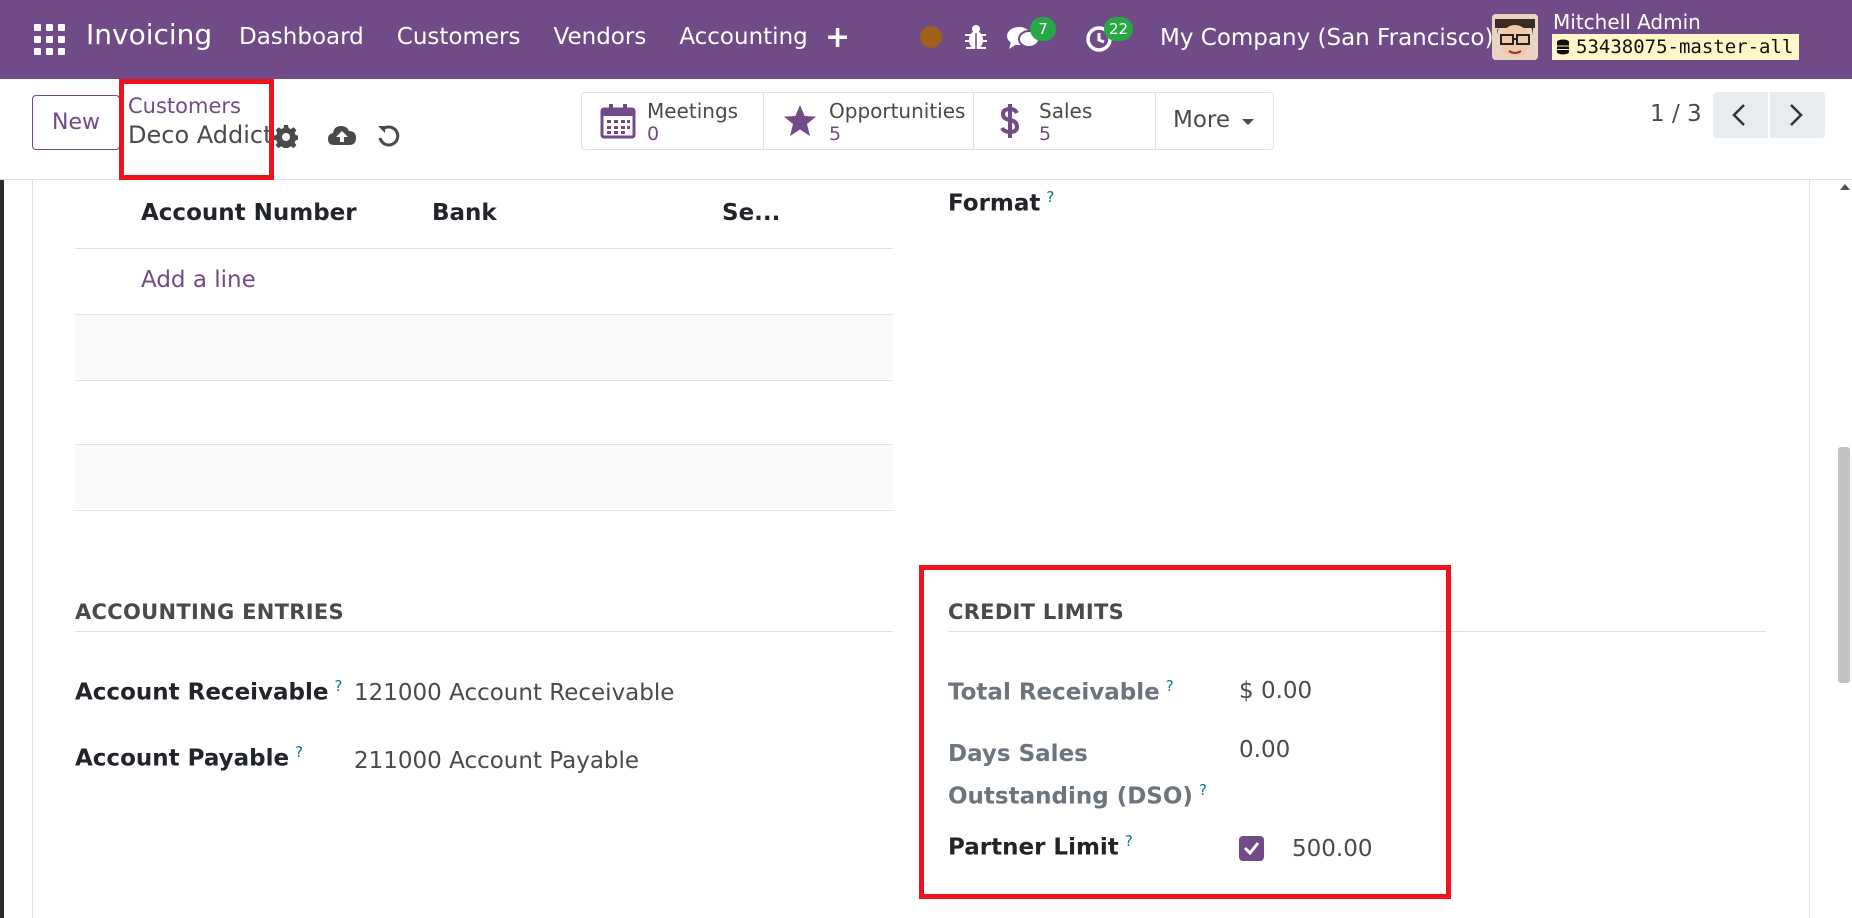 This screenshot has height=918, width=1852. Describe the element at coordinates (389, 136) in the screenshot. I see `discard-icon` at that location.